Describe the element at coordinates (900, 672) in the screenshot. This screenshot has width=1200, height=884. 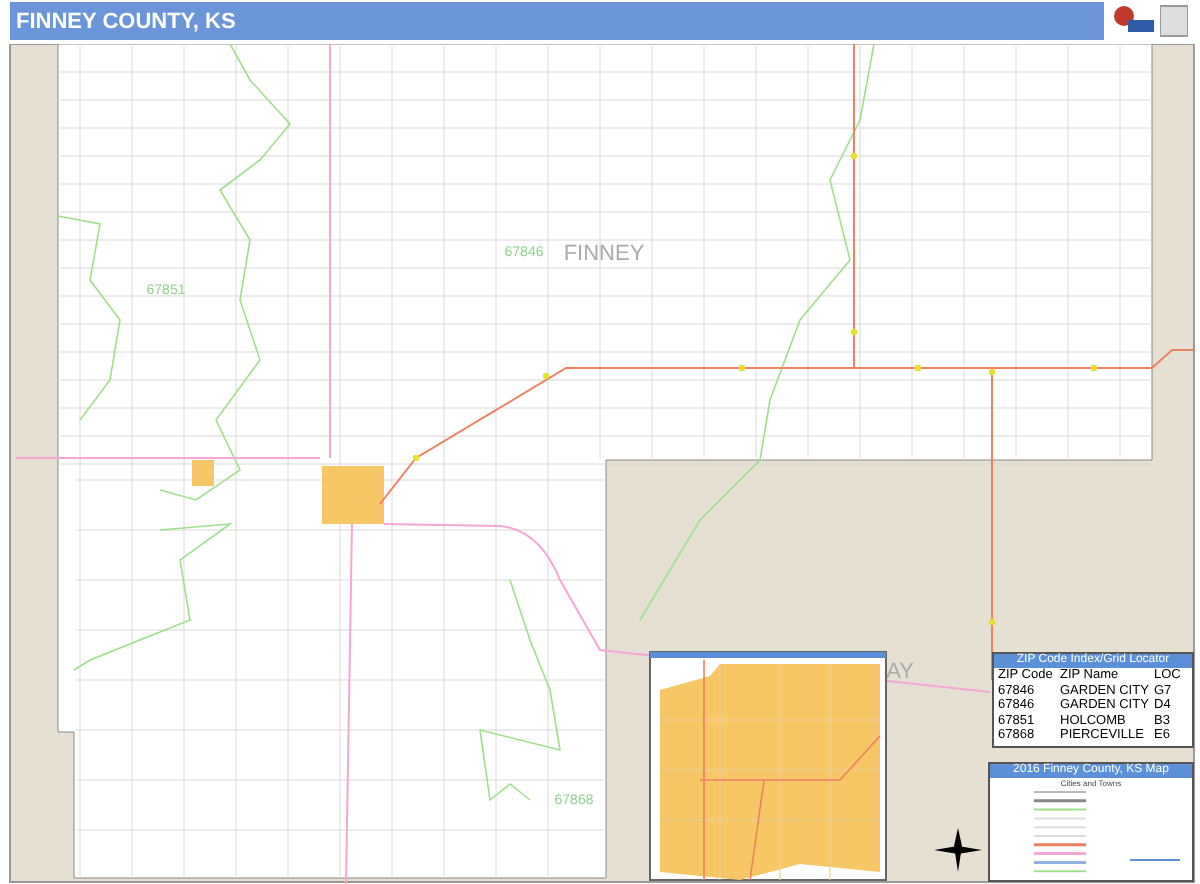
I see `county-label: AY` at that location.